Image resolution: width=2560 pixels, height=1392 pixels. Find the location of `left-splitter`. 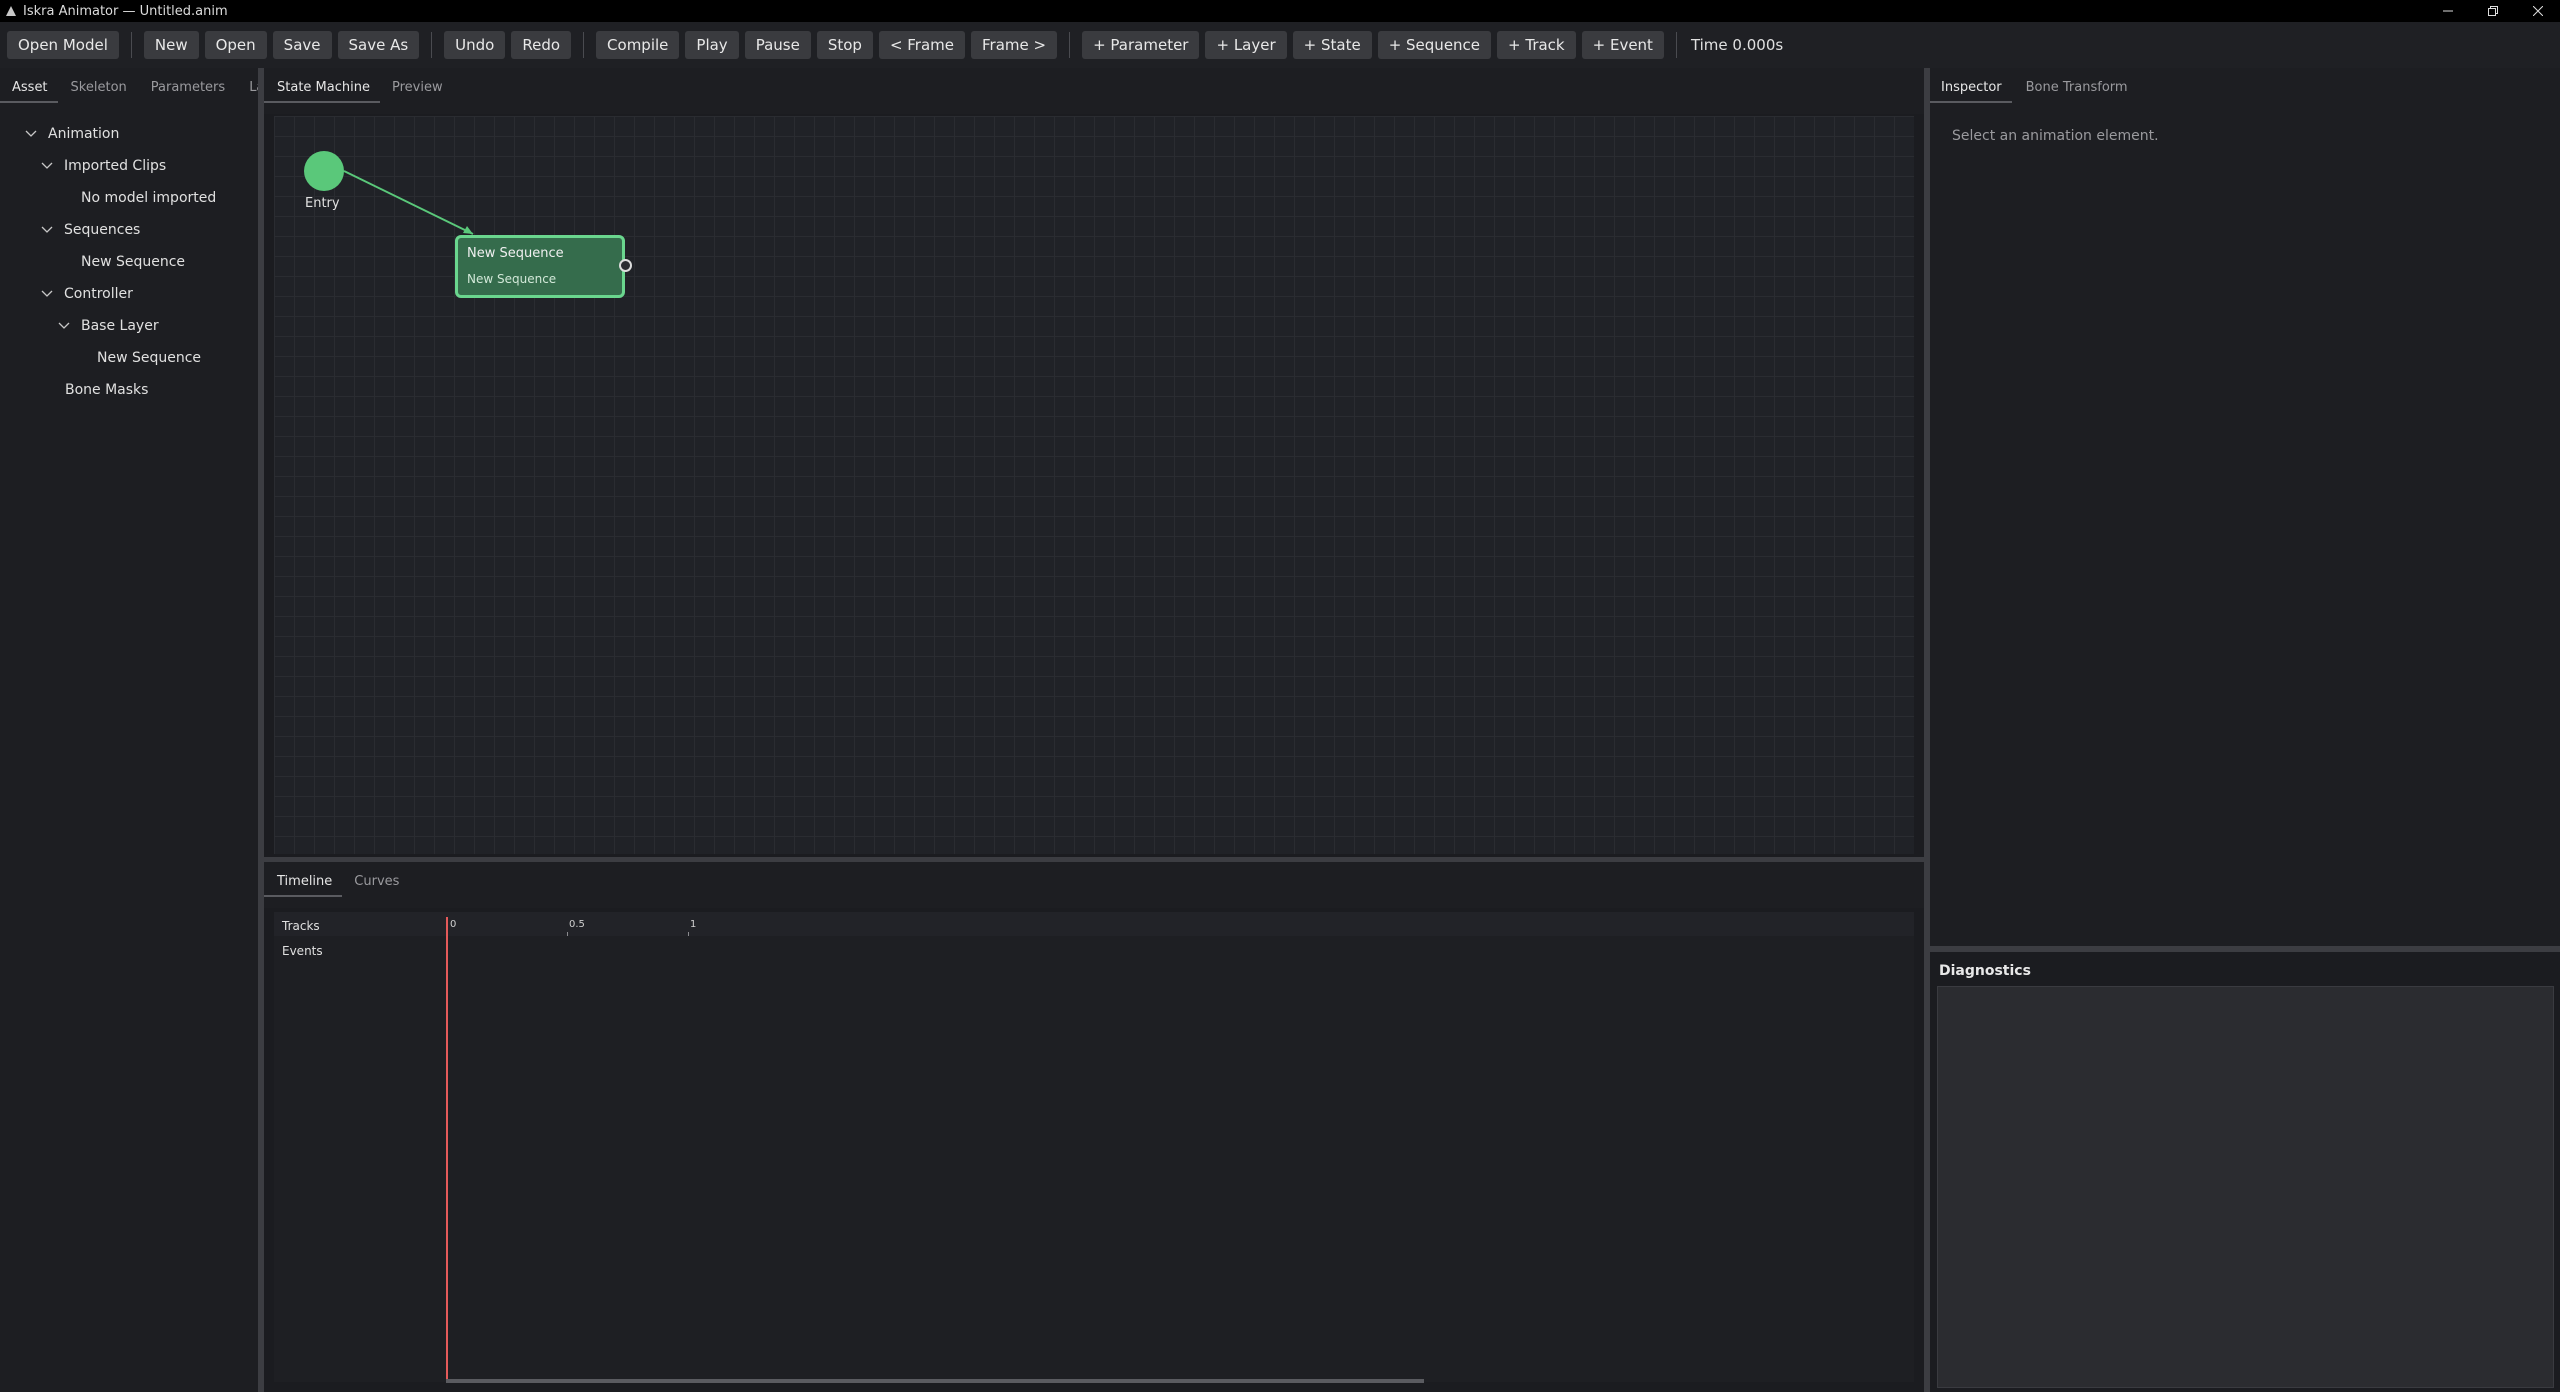

left-splitter is located at coordinates (261, 730).